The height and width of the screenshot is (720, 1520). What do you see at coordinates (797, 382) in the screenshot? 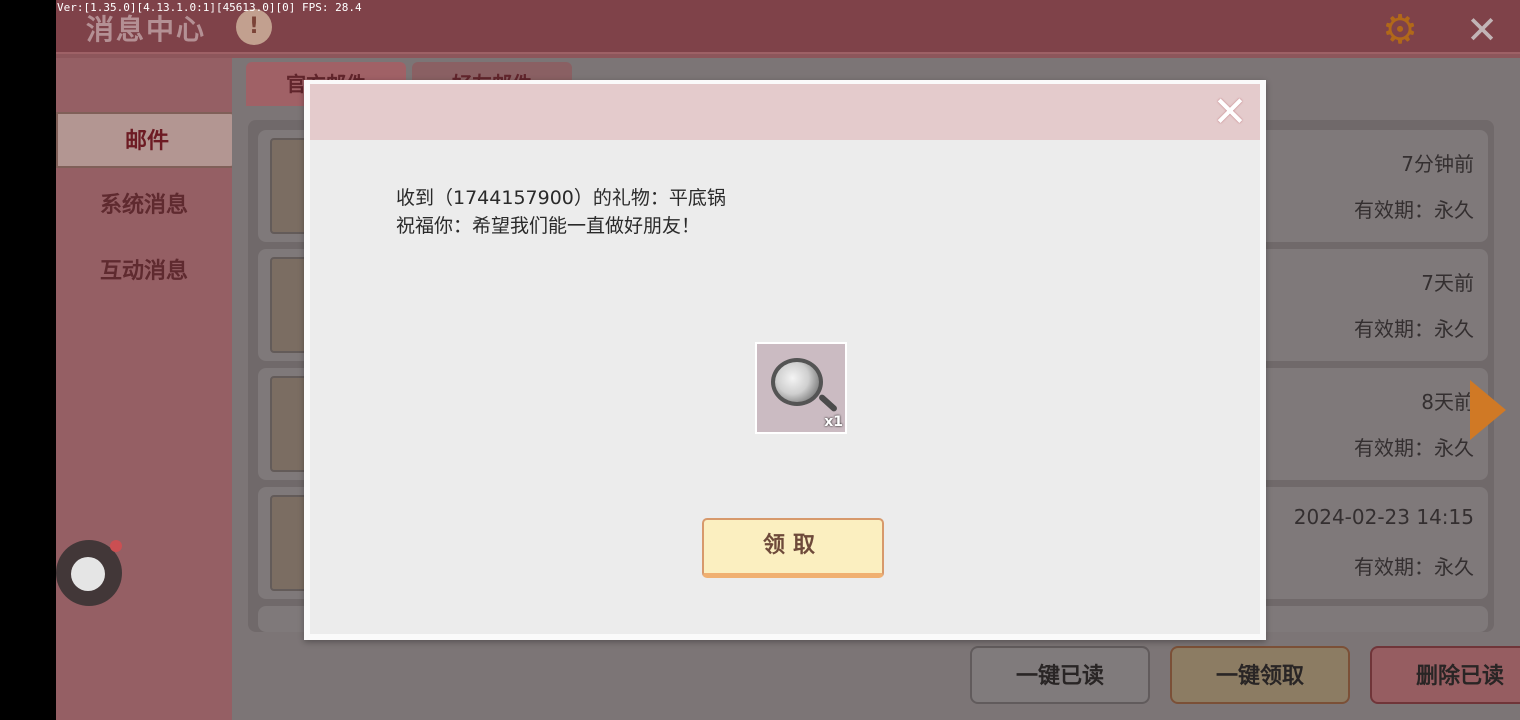
I see `frying-pan-icon` at bounding box center [797, 382].